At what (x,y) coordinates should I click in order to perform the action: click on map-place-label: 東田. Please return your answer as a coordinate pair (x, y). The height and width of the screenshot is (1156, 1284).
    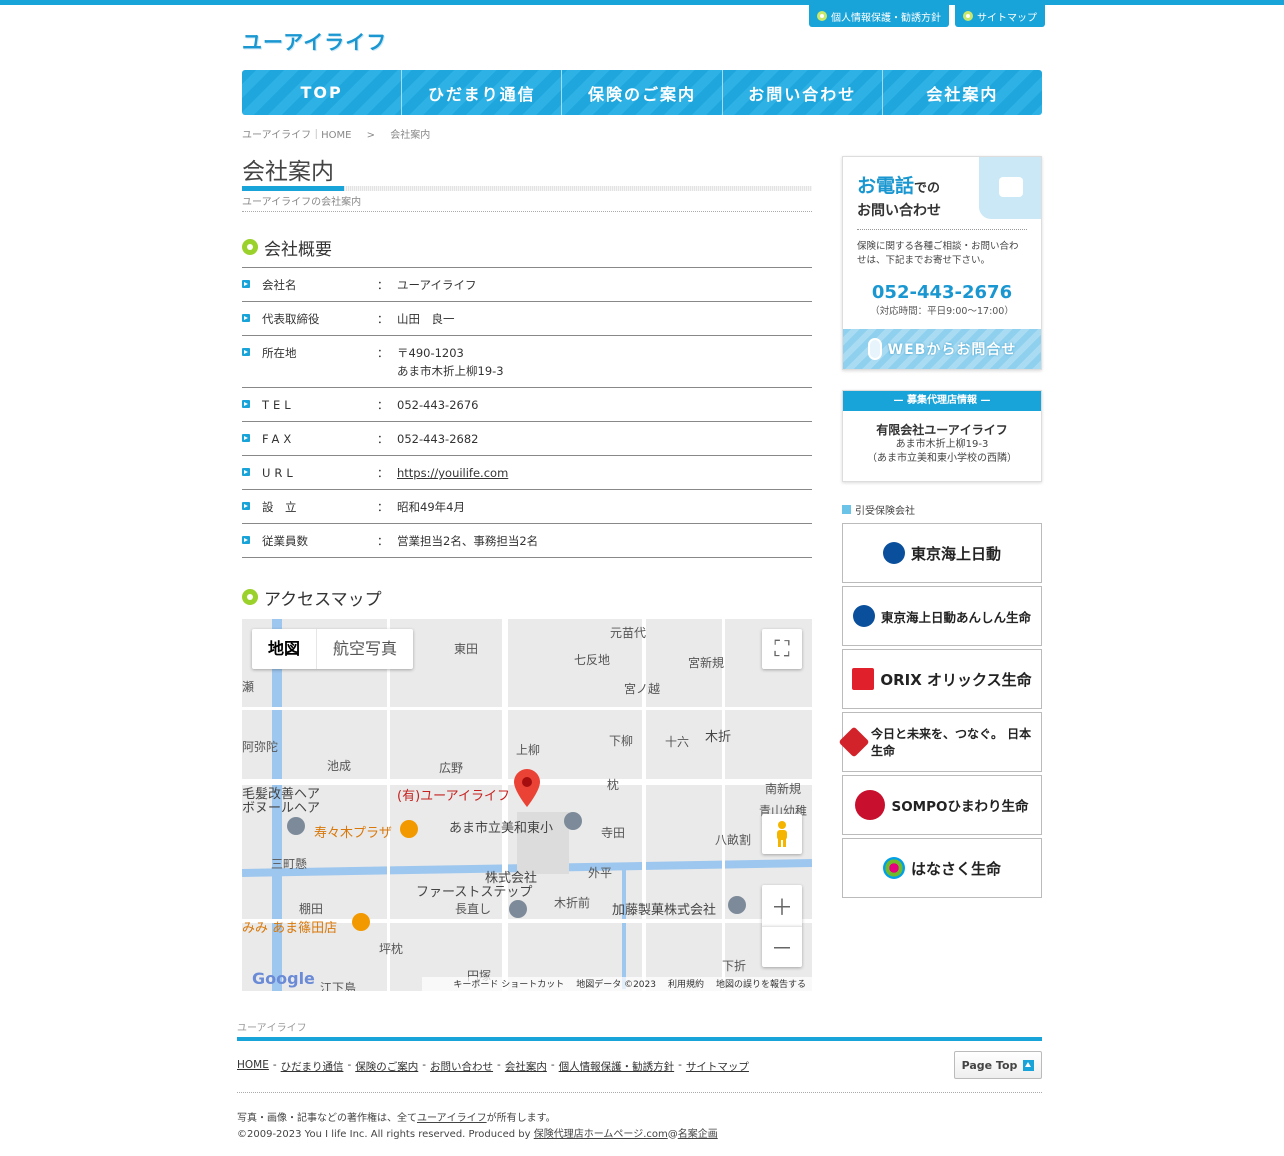
    Looking at the image, I should click on (466, 649).